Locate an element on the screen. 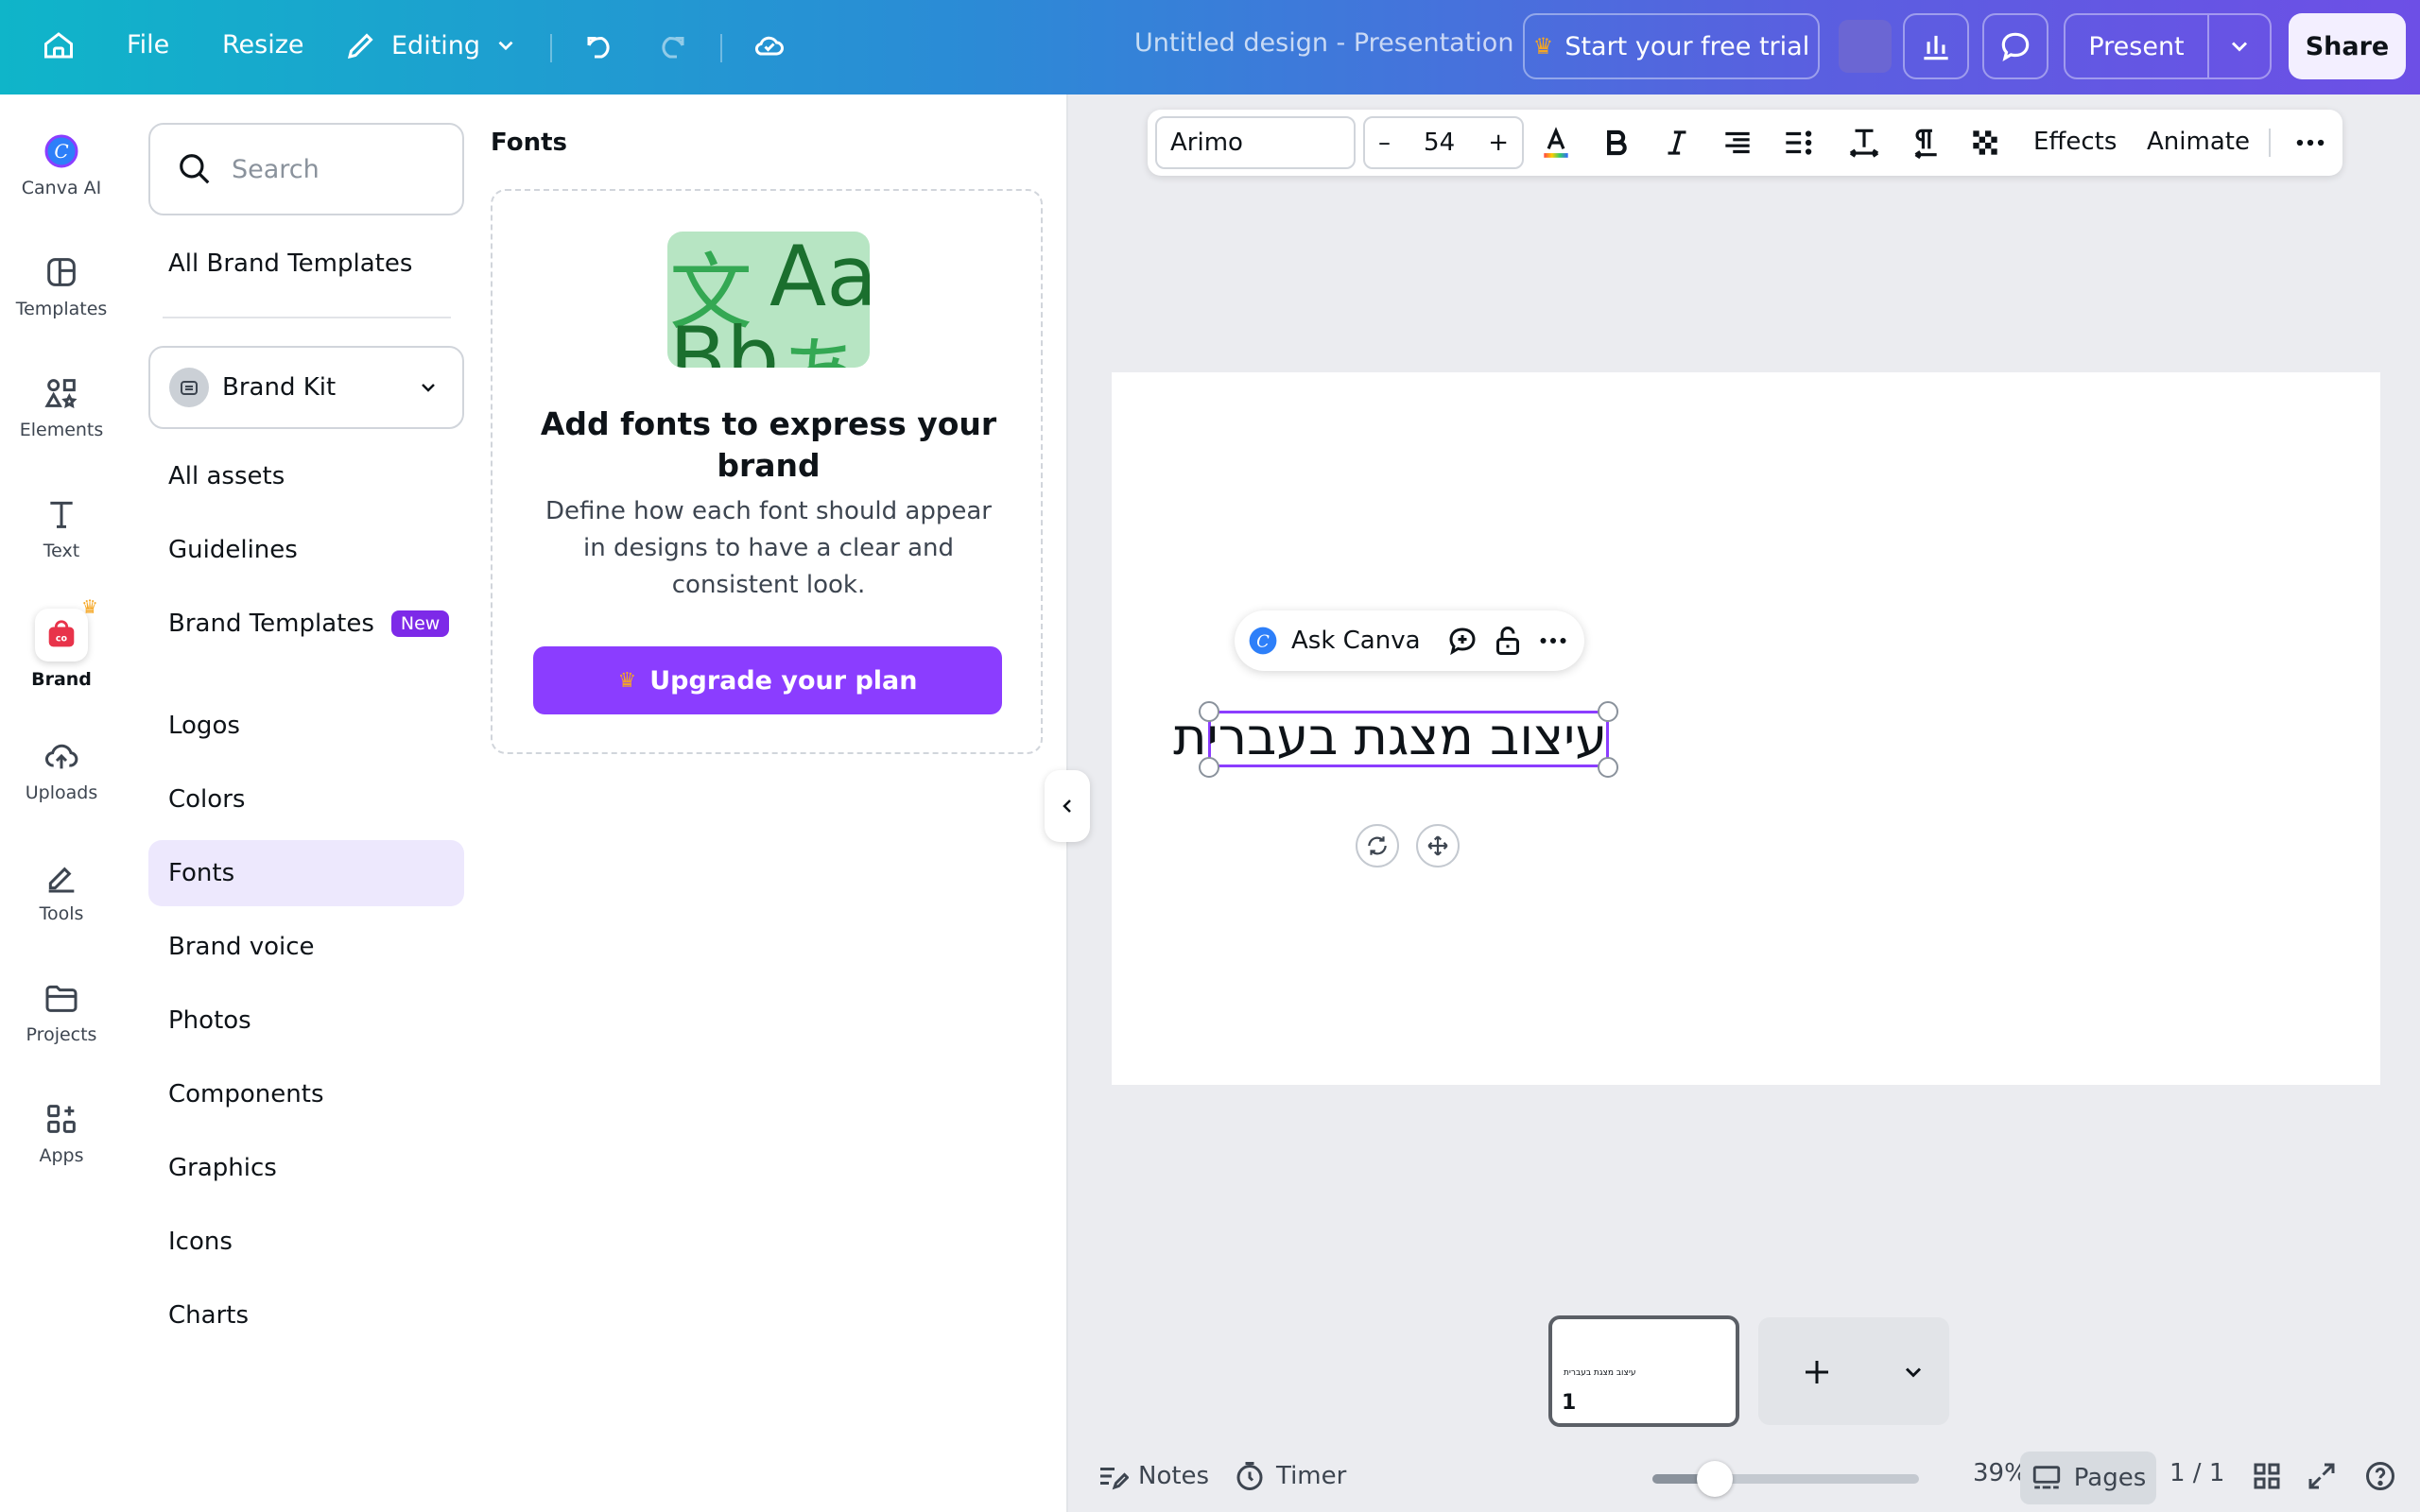 The height and width of the screenshot is (1512, 2420). insights-button is located at coordinates (1936, 46).